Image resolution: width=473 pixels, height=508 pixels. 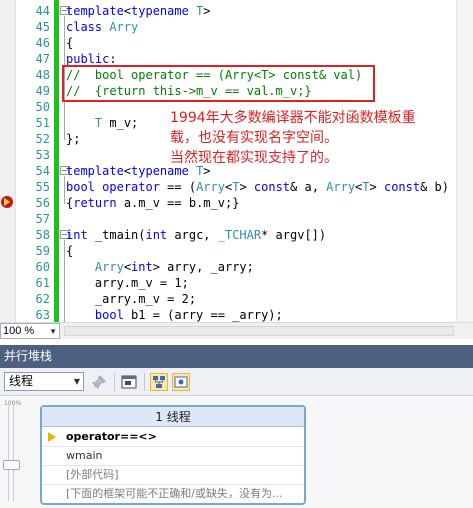 I want to click on stack-frame: operator==<>, so click(x=173, y=437).